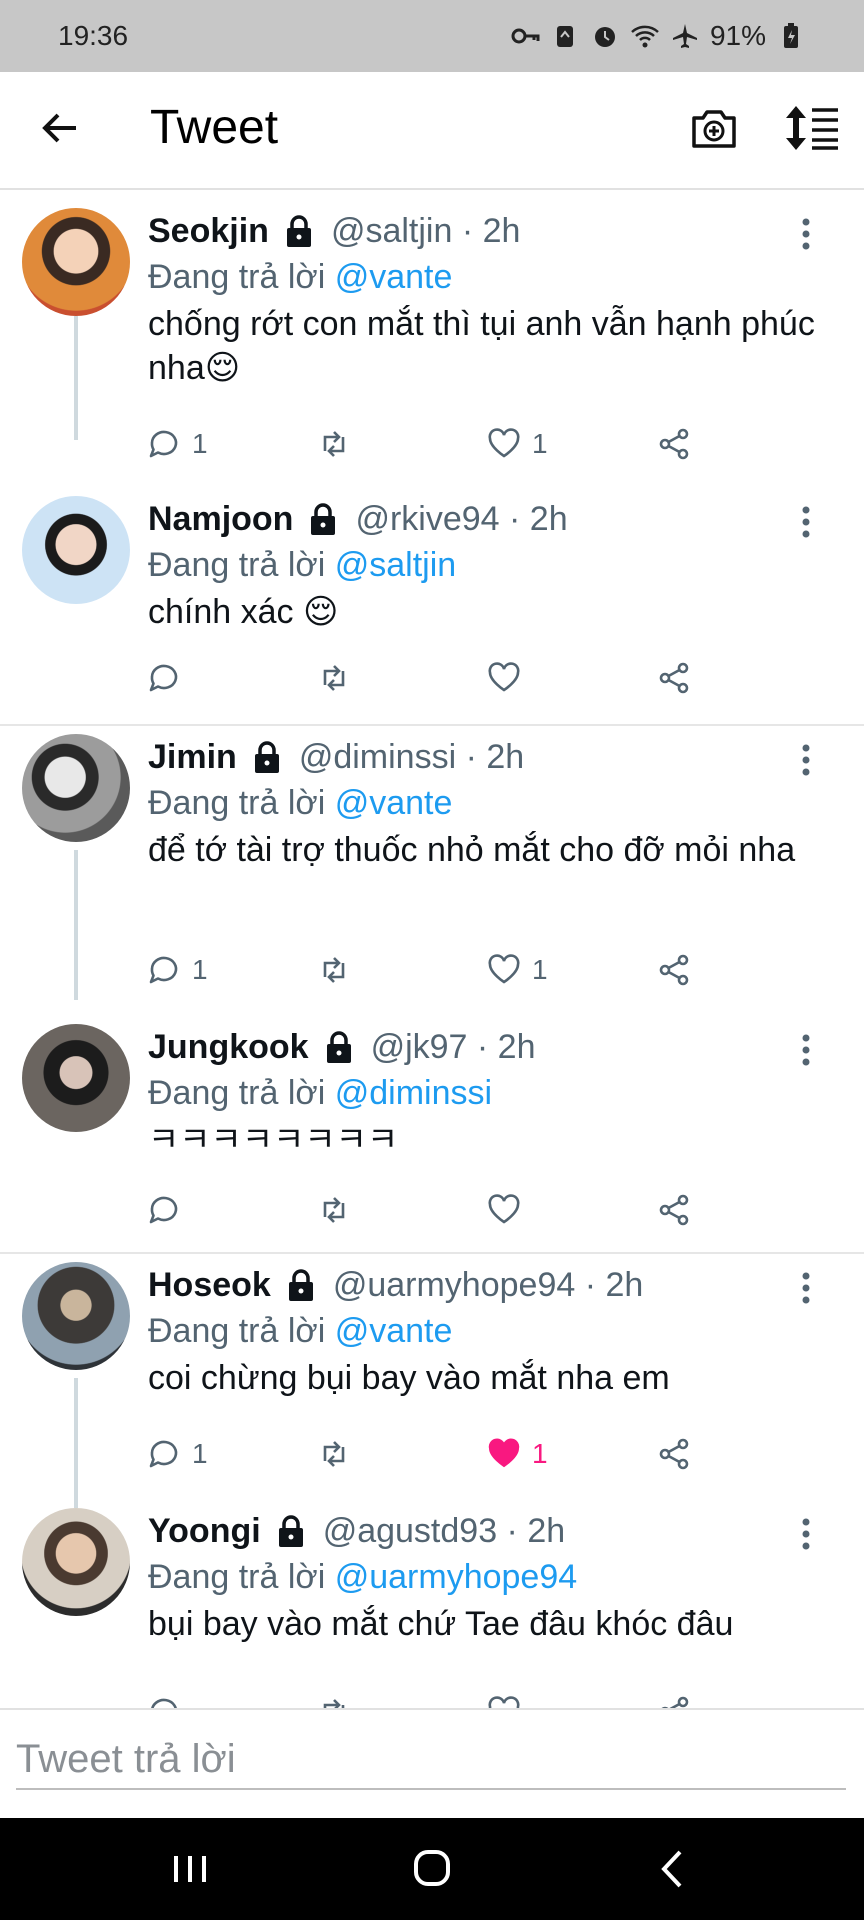 The image size is (864, 1920). What do you see at coordinates (228, 1047) in the screenshot?
I see `display-name: Jungkook` at bounding box center [228, 1047].